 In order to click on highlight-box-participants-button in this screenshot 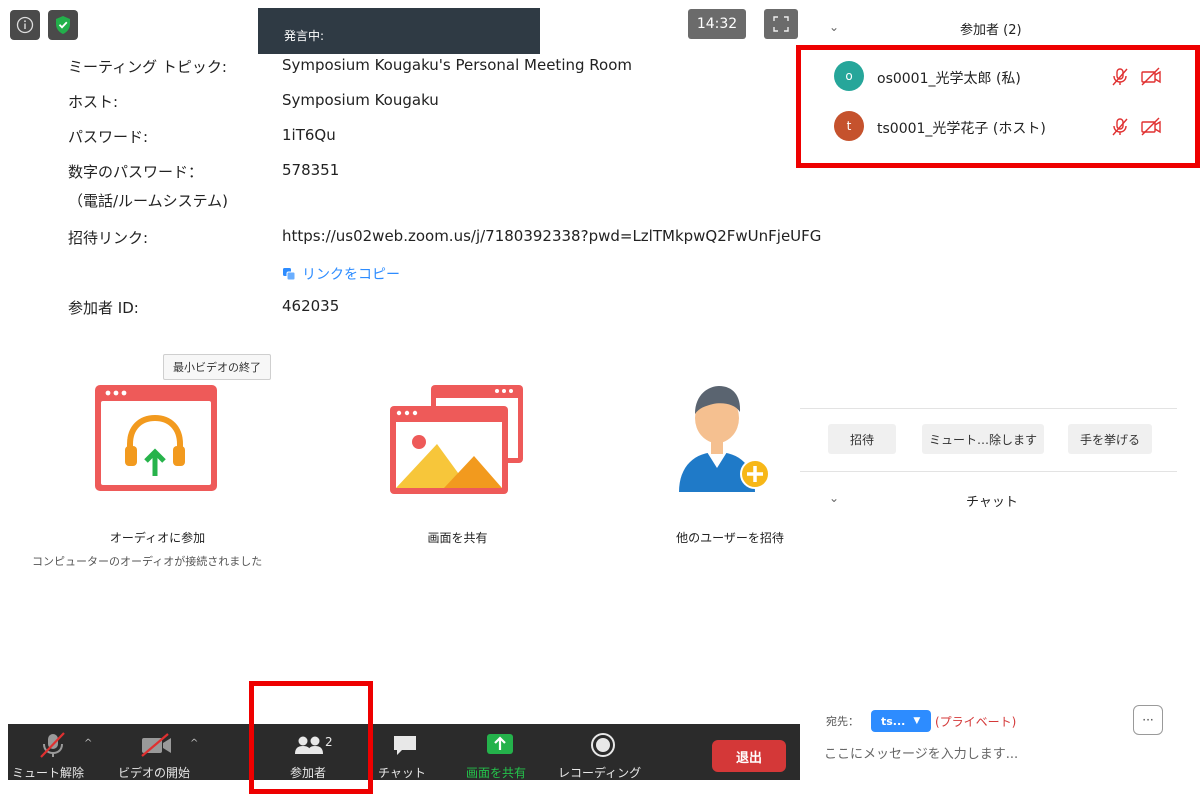, I will do `click(311, 737)`.